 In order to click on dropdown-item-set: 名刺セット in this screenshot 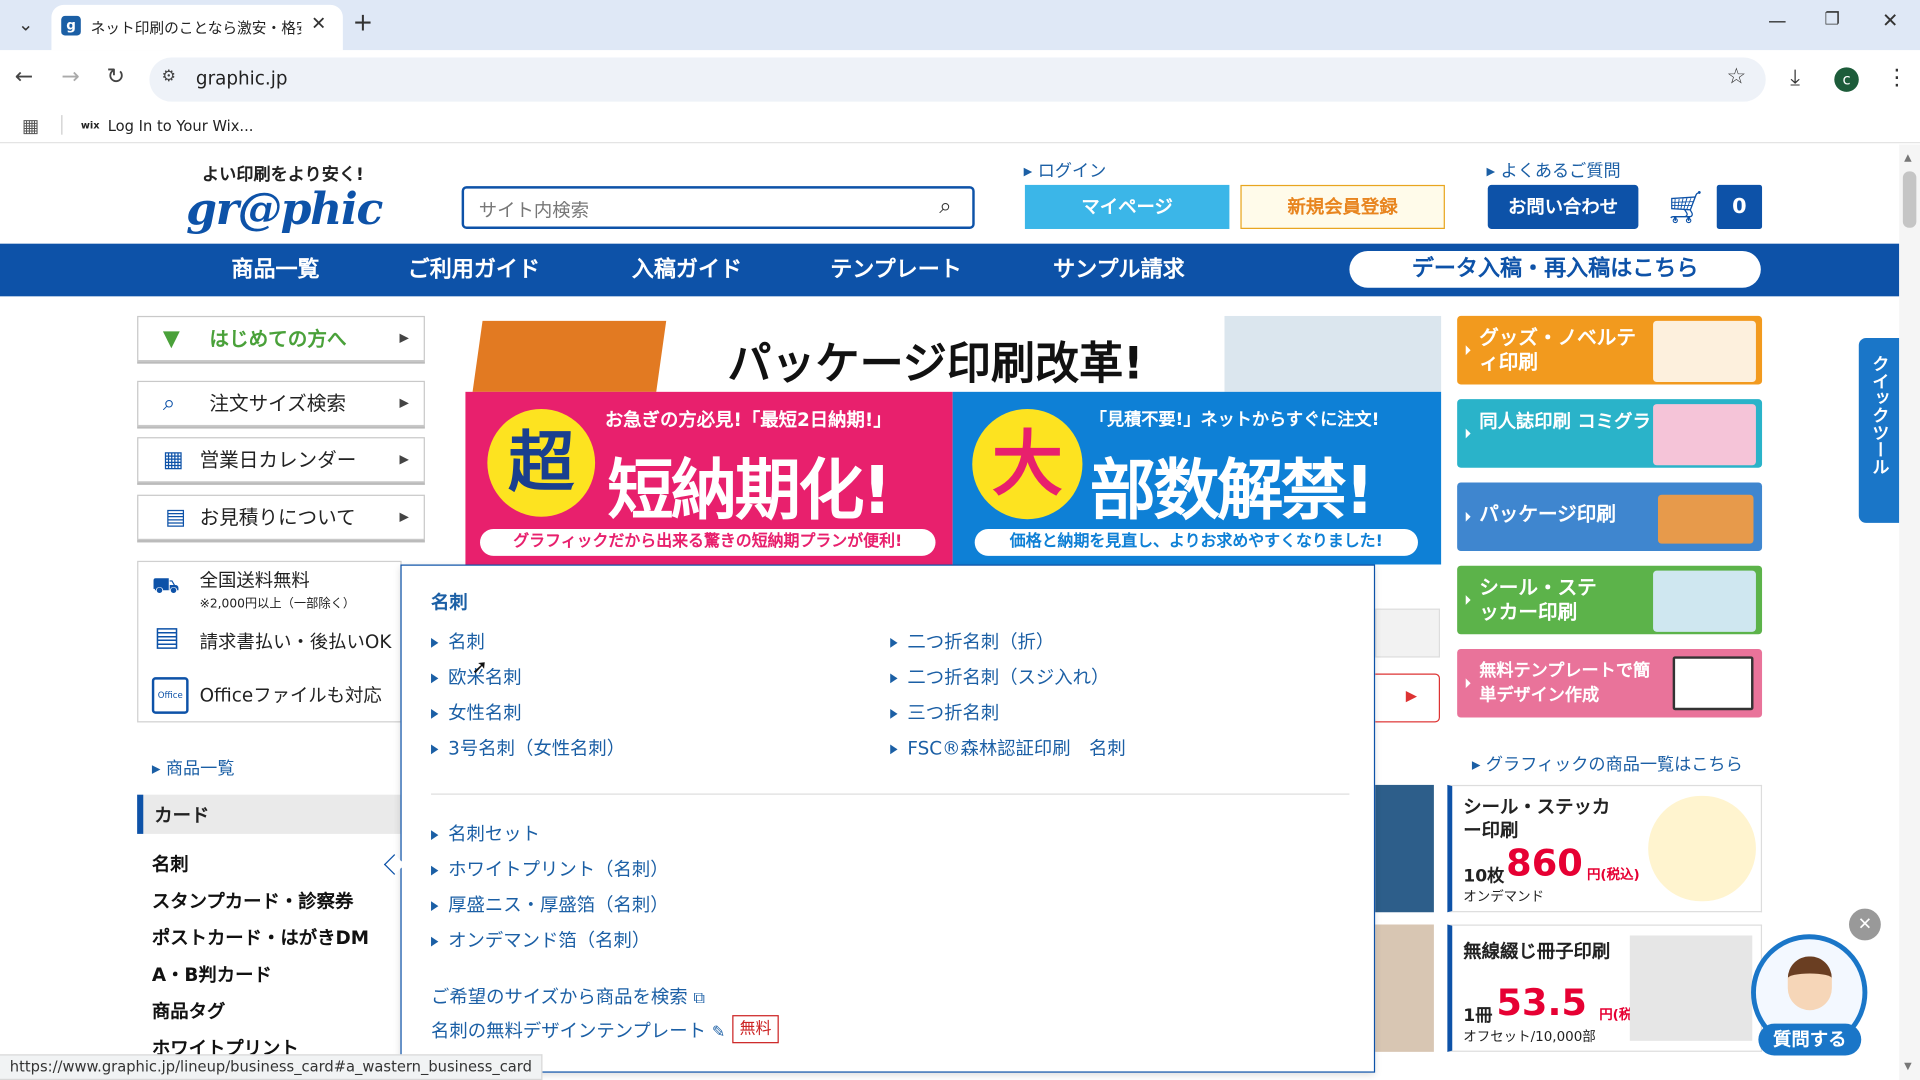, I will do `click(485, 833)`.